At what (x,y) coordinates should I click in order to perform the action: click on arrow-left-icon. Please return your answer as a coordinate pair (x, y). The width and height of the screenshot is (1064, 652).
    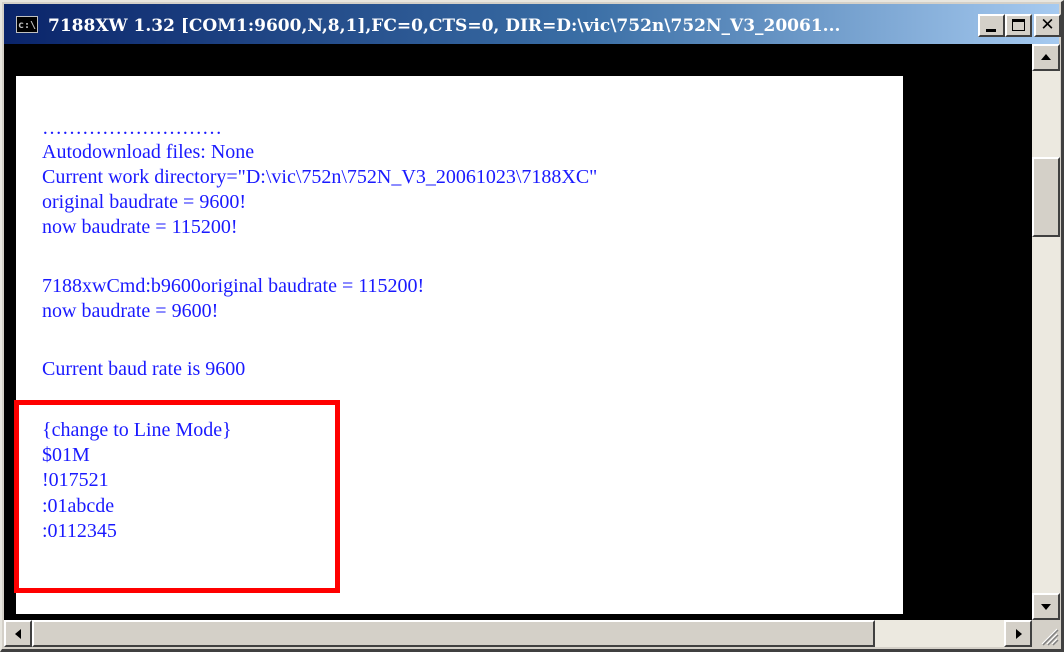
    Looking at the image, I should click on (18, 634).